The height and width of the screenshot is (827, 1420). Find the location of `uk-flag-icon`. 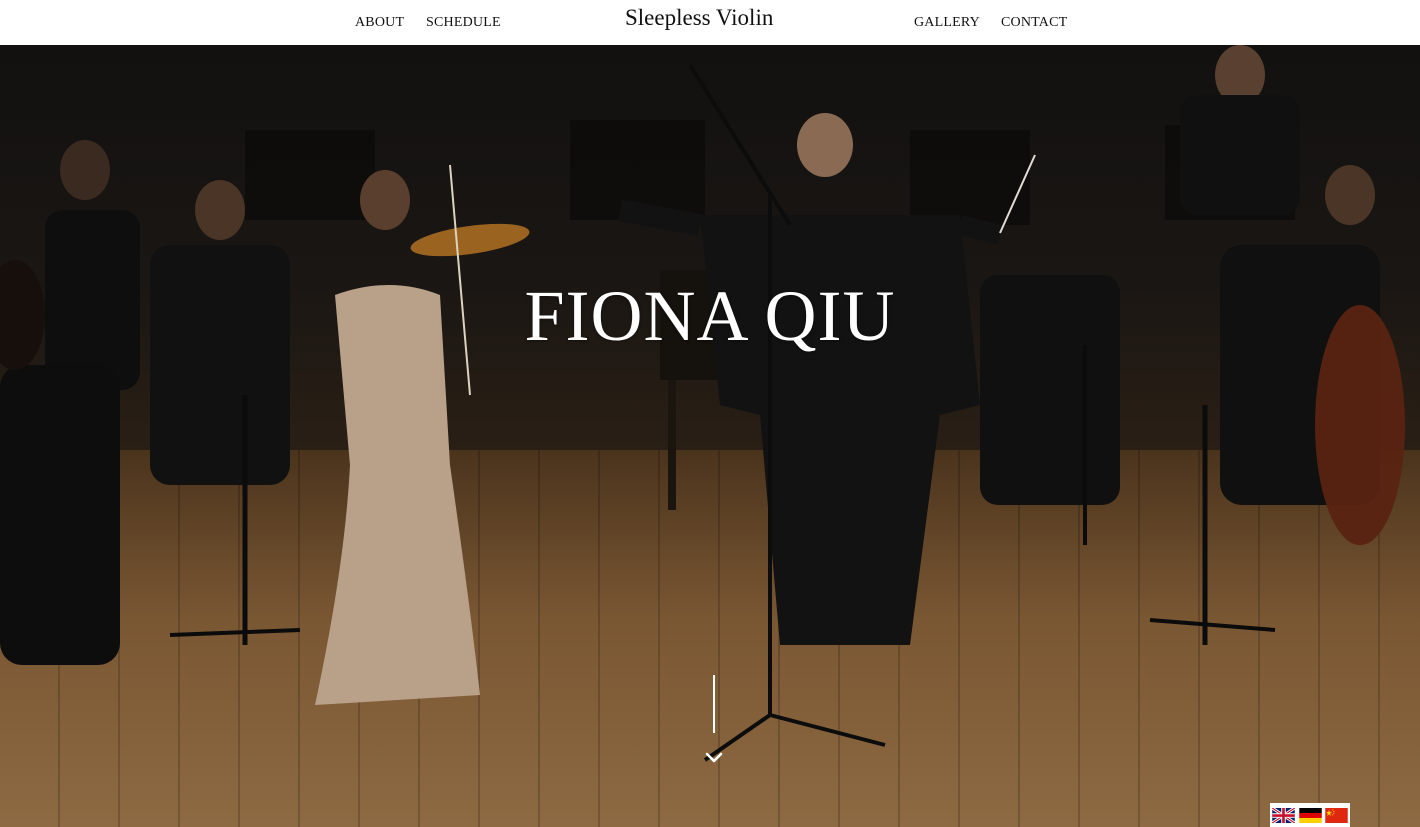

uk-flag-icon is located at coordinates (1283, 815).